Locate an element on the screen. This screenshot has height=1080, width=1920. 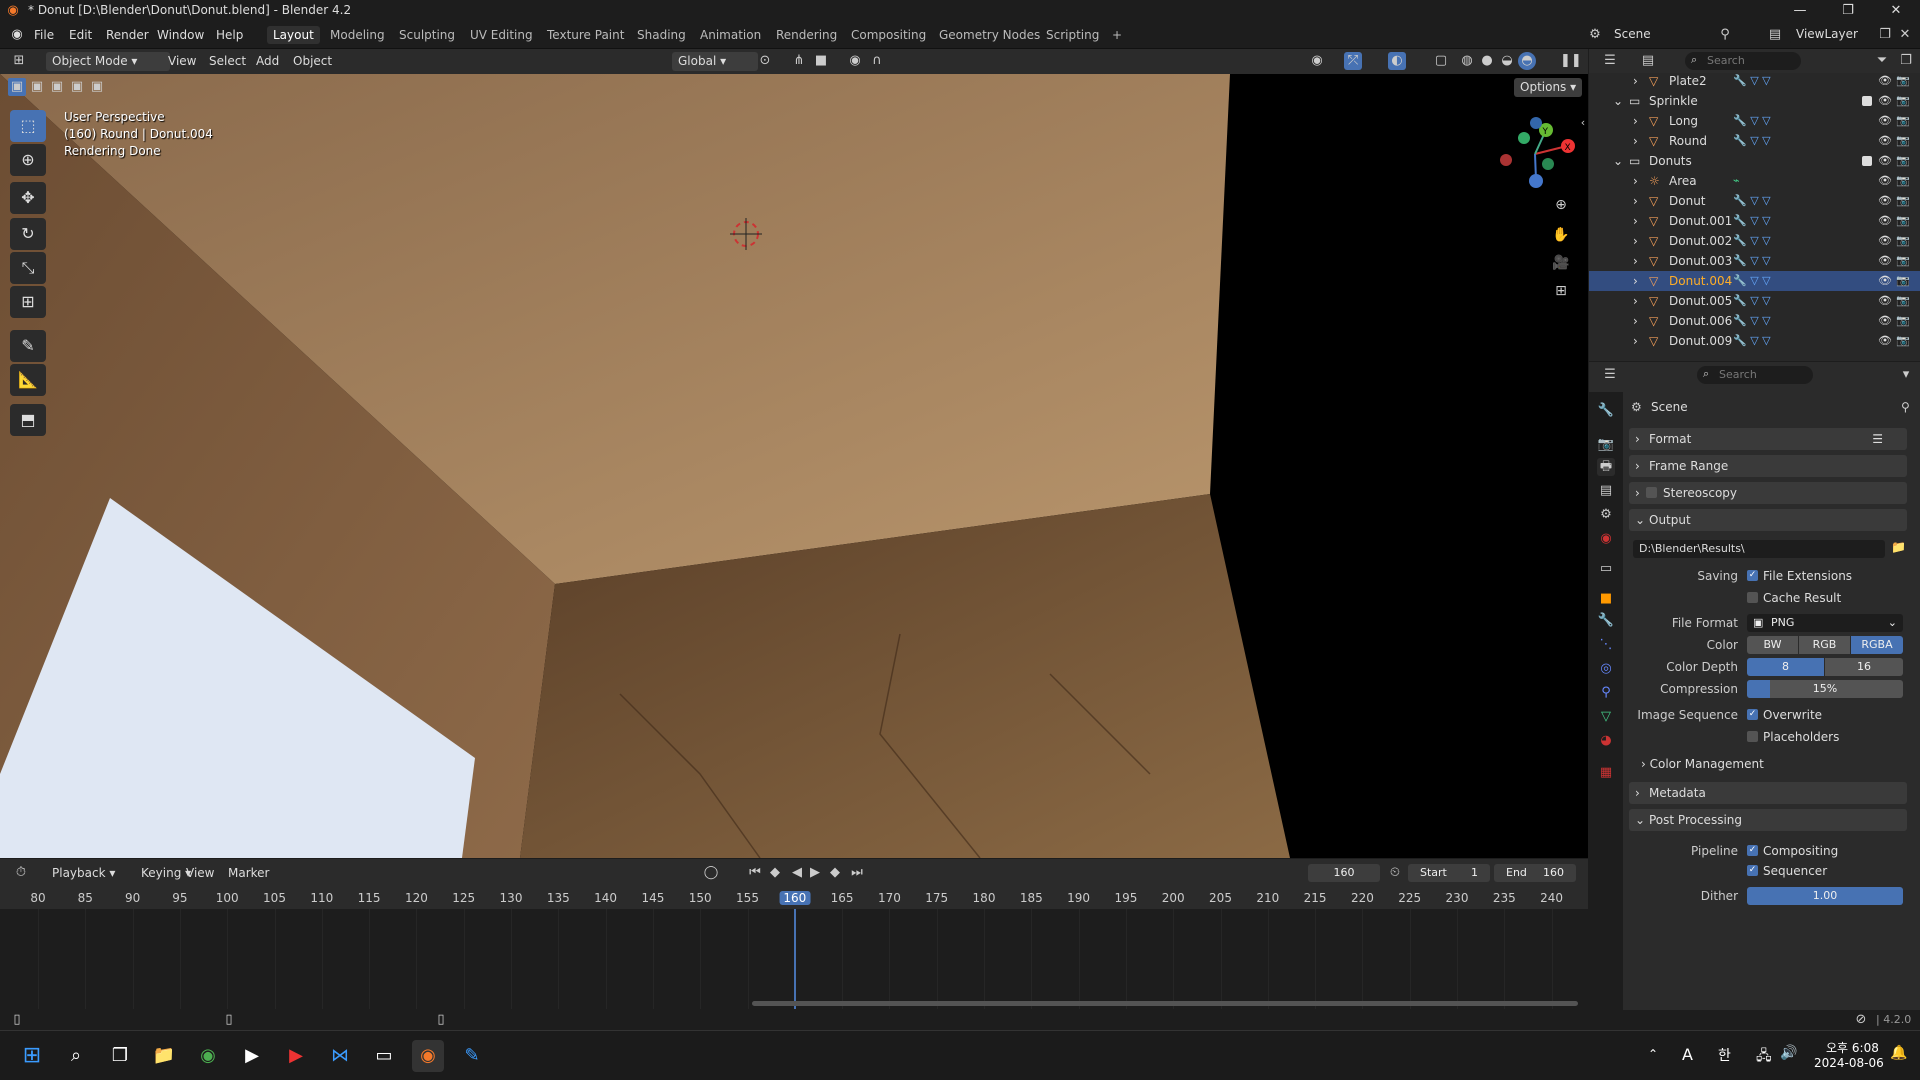
move-tool: ✥ is located at coordinates (28, 198).